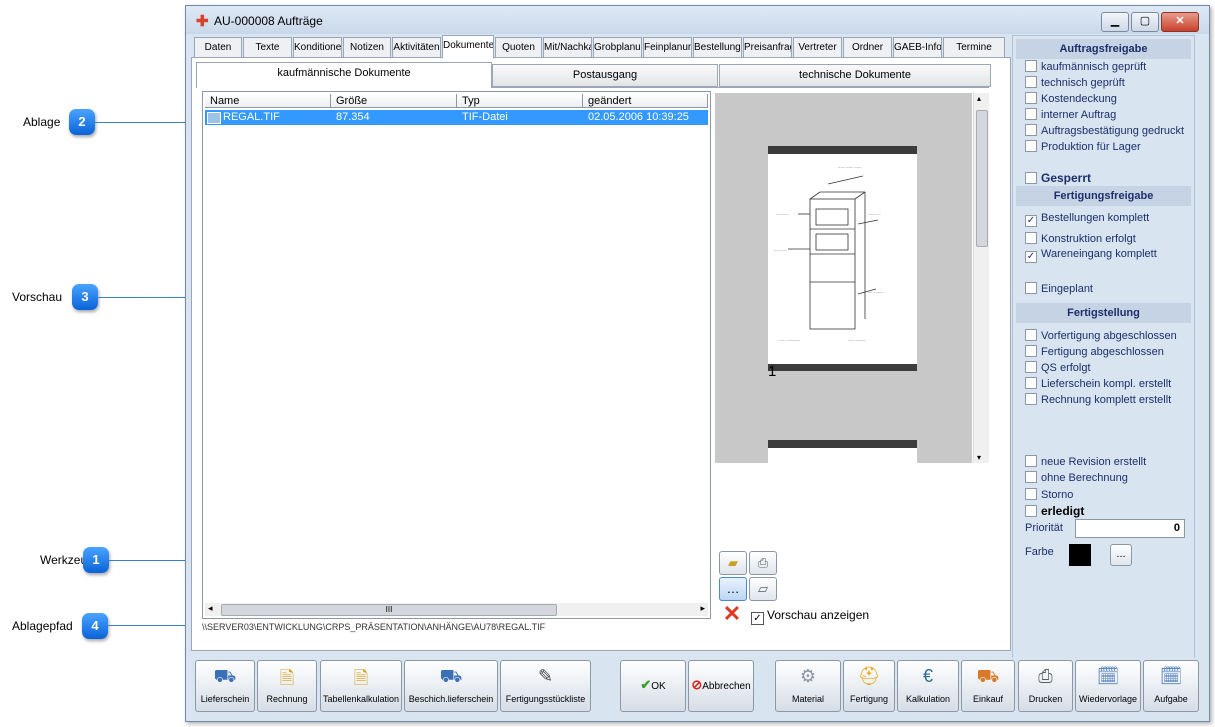  Describe the element at coordinates (1108, 686) in the screenshot. I see `wiedervorlage-button: 🗓 Wiedervorlage` at that location.